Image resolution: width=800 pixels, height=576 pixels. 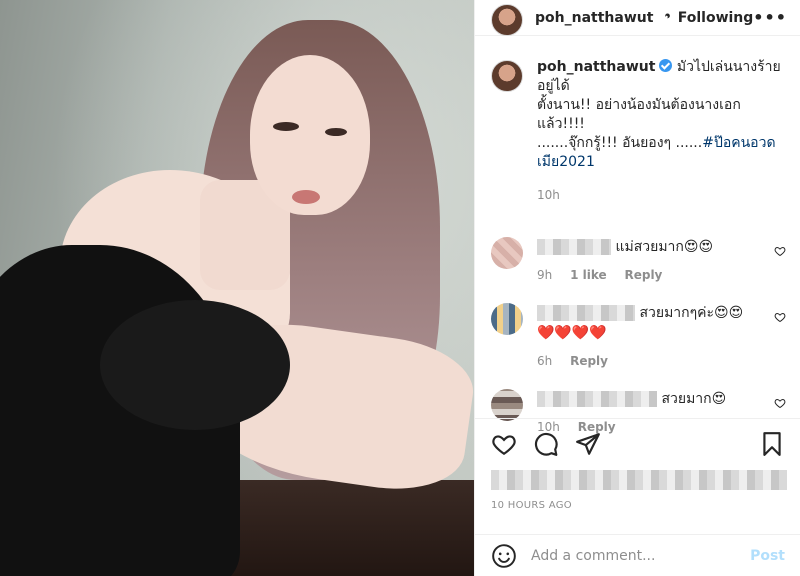 I want to click on comment-text: สวยมาก😍, so click(x=694, y=399).